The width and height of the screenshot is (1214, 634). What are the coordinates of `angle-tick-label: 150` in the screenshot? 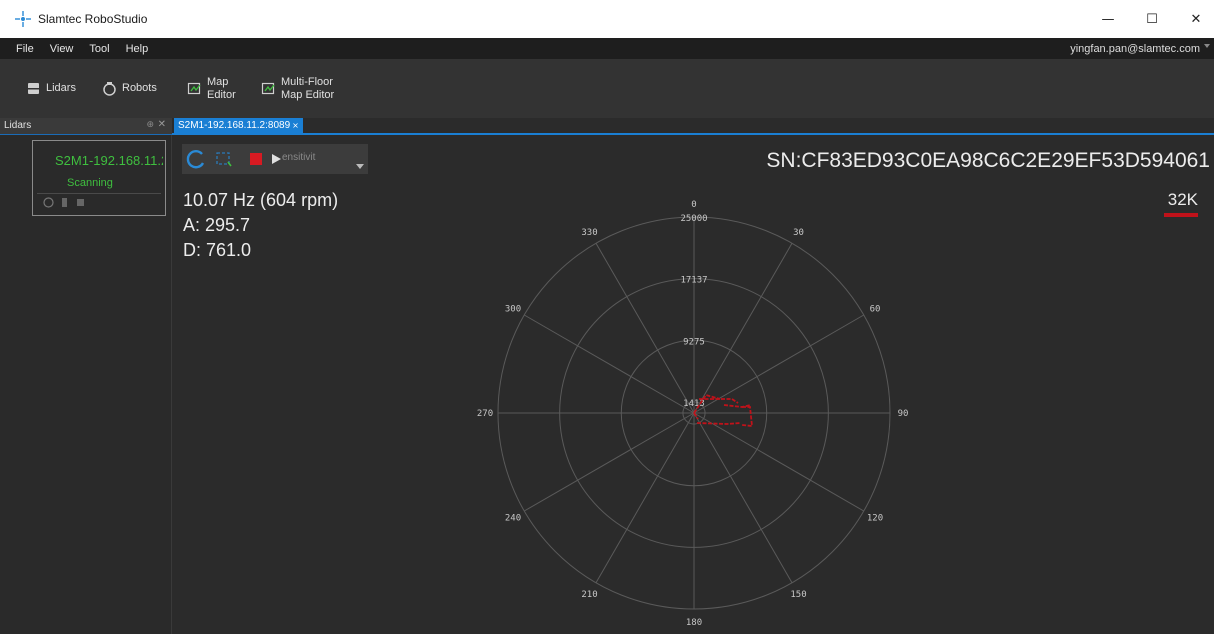 It's located at (798, 595).